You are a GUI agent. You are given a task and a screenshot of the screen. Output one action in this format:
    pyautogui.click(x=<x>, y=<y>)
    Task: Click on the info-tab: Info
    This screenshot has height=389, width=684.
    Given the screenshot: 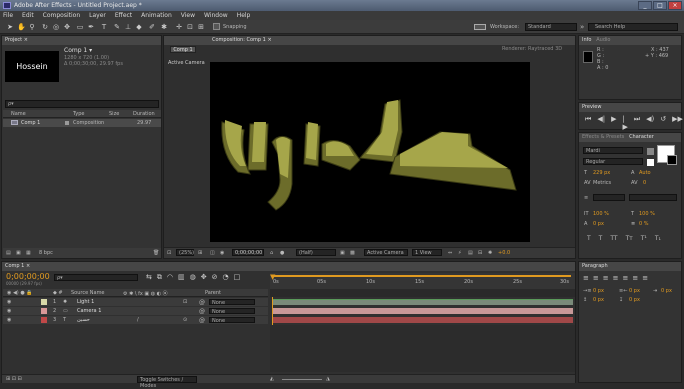 What is the action you would take?
    pyautogui.click(x=586, y=40)
    